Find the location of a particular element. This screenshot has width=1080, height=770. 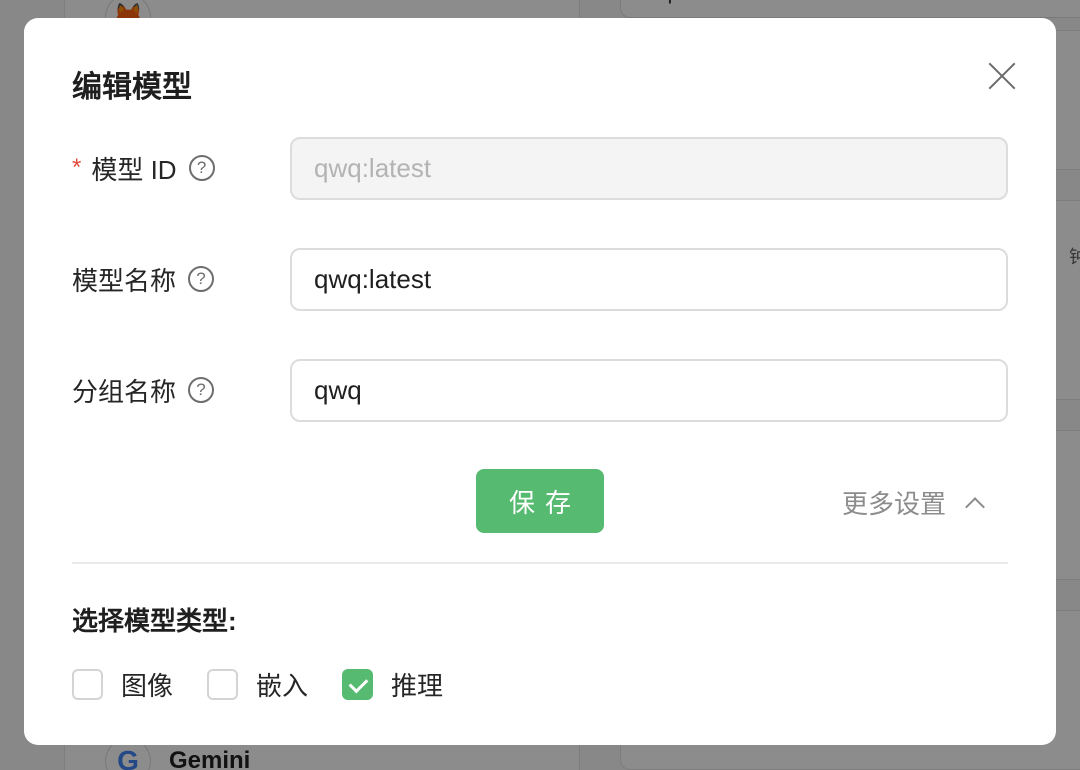

type-option-label: 嵌入 is located at coordinates (282, 686).